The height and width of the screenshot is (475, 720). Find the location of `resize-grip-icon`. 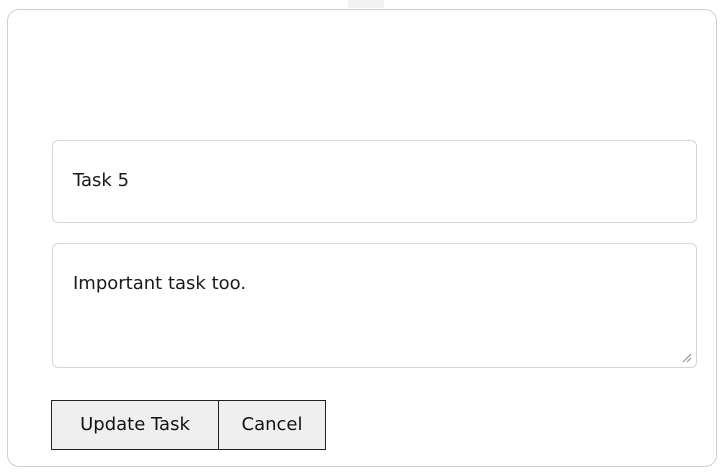

resize-grip-icon is located at coordinates (686, 357).